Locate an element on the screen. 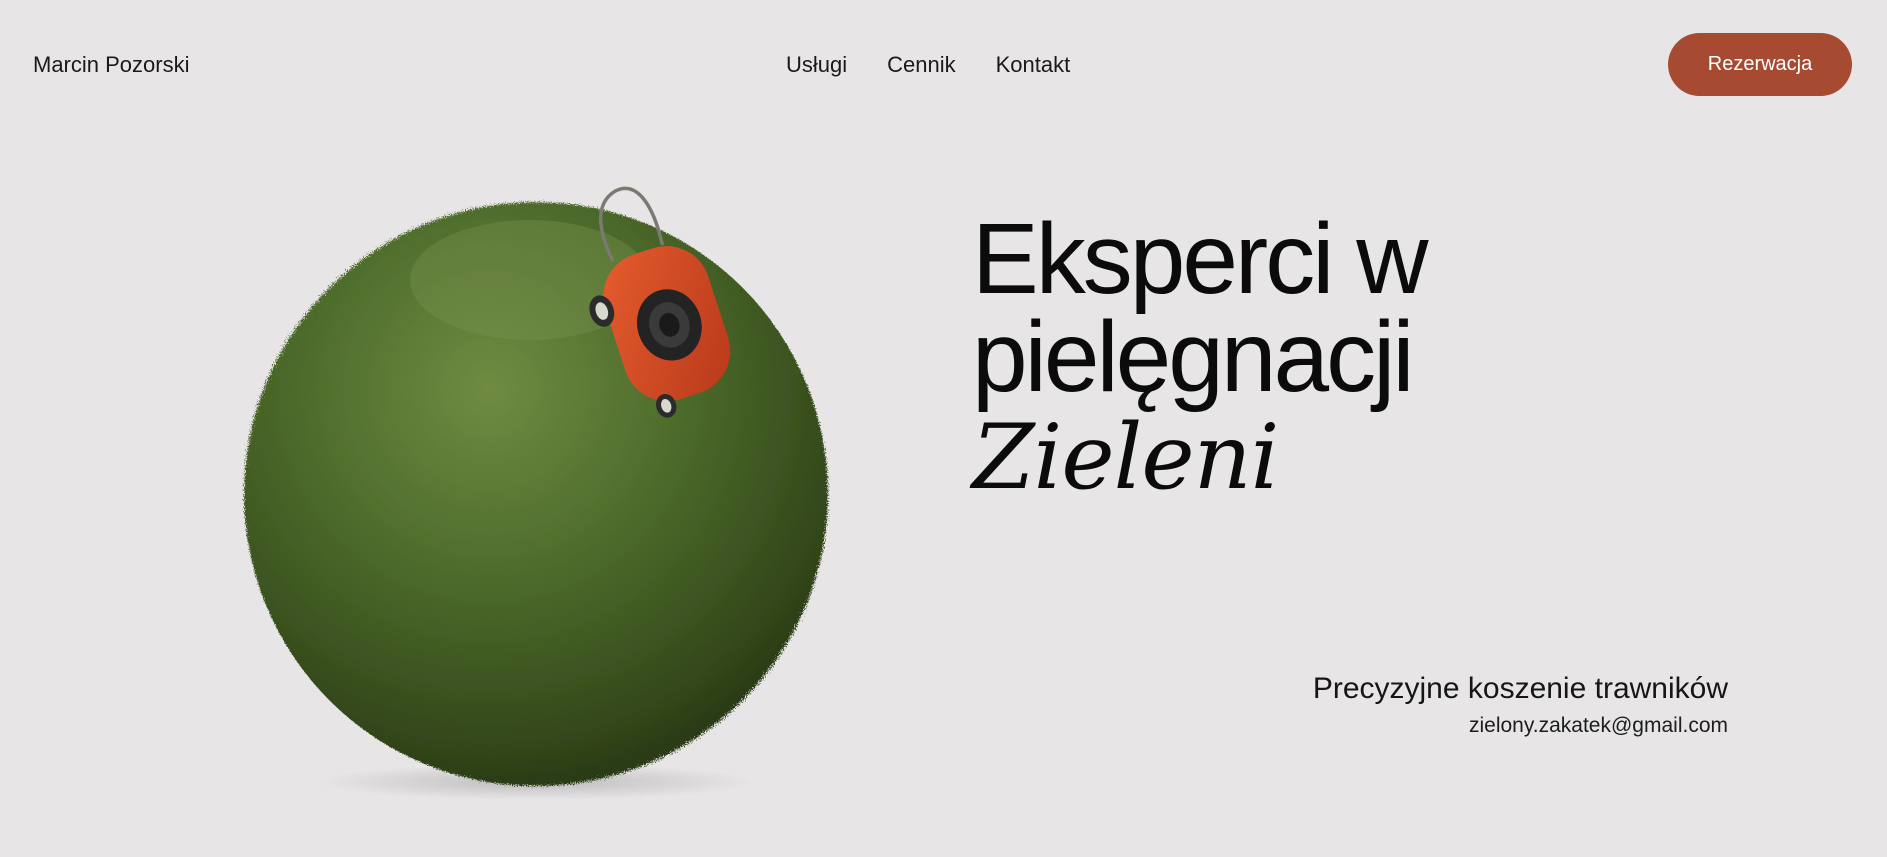 Image resolution: width=1887 pixels, height=857 pixels. nav-item-kontakt: Kontakt is located at coordinates (1033, 65).